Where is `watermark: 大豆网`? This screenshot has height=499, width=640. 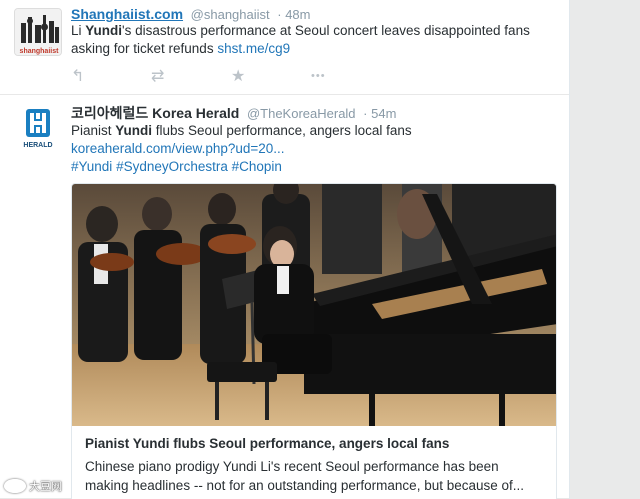 watermark: 大豆网 is located at coordinates (33, 486).